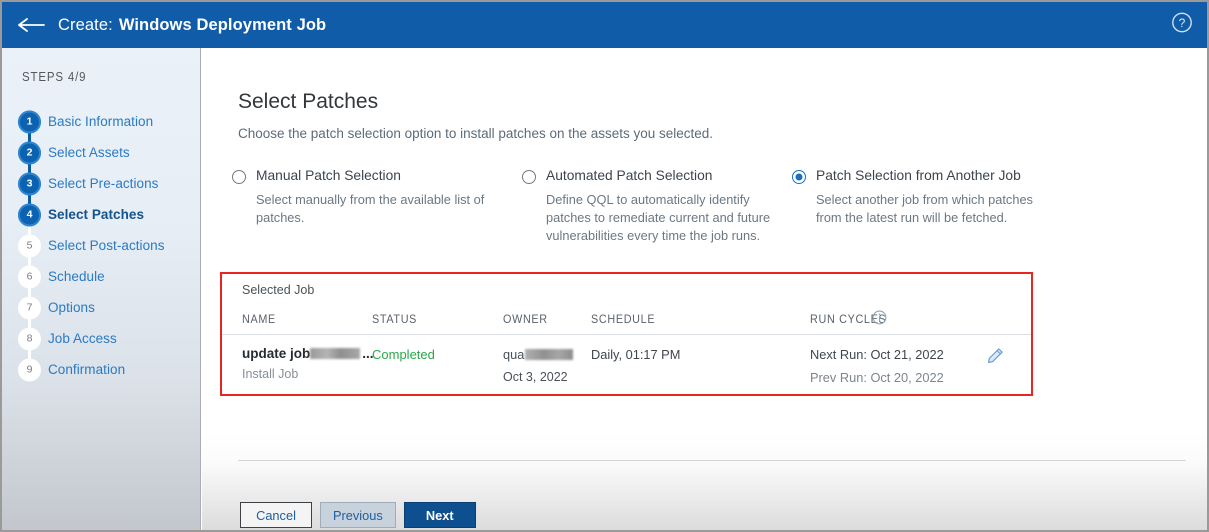 The height and width of the screenshot is (532, 1209). I want to click on sidebar-item-options: 7 Options, so click(101, 307).